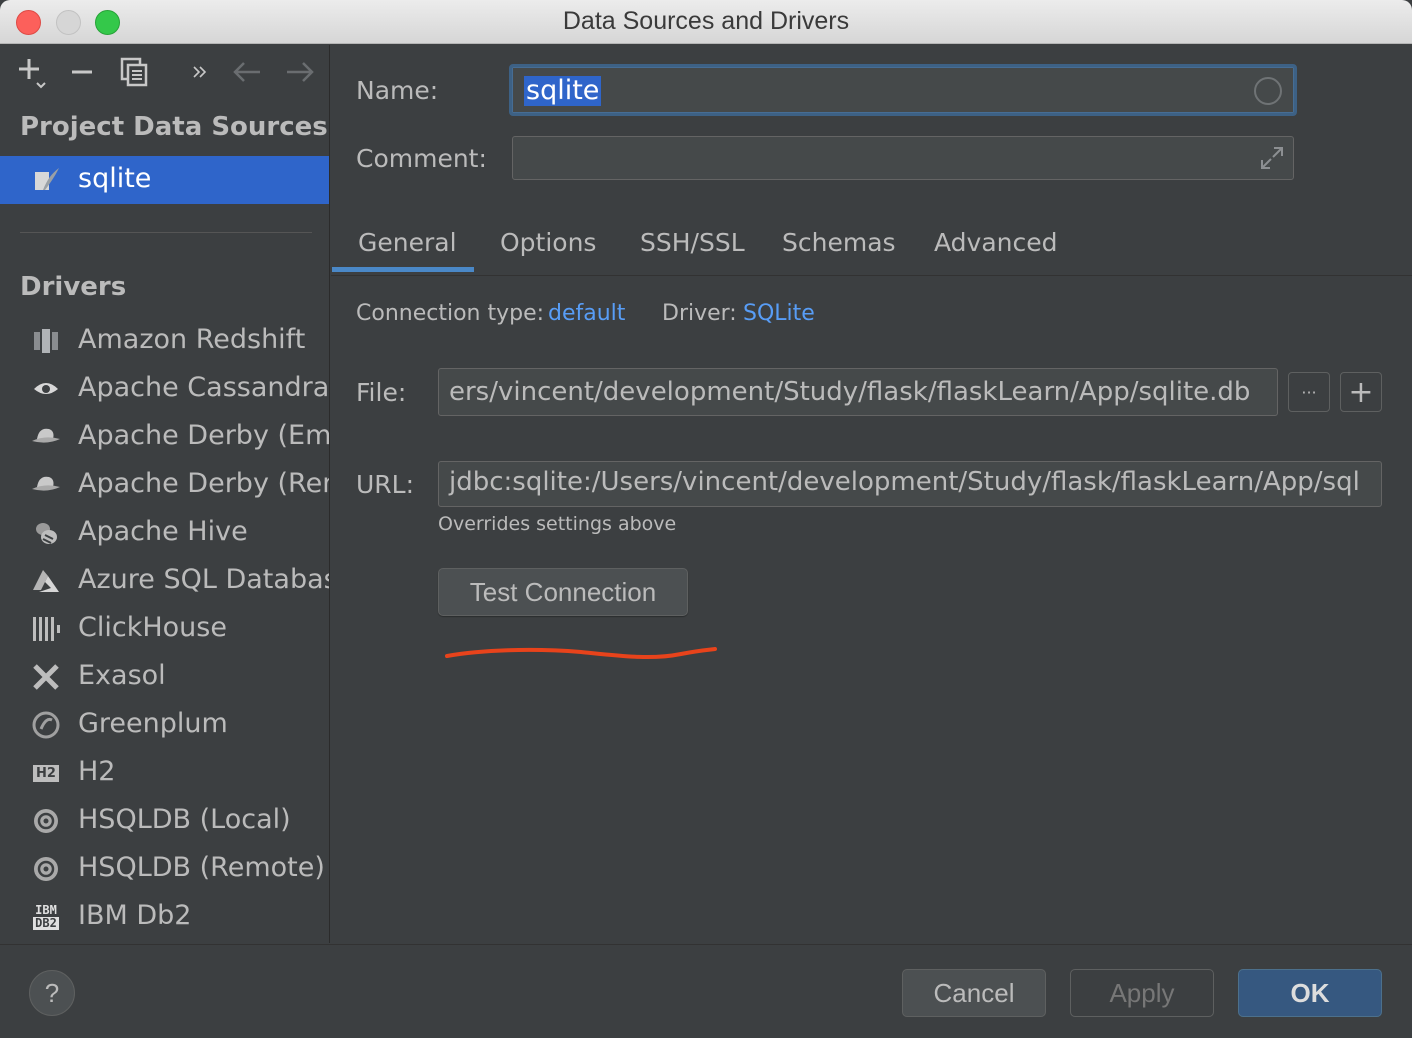 The image size is (1412, 1038). I want to click on driver-item-apache-cassandra: Apache Cassandra, so click(165, 389).